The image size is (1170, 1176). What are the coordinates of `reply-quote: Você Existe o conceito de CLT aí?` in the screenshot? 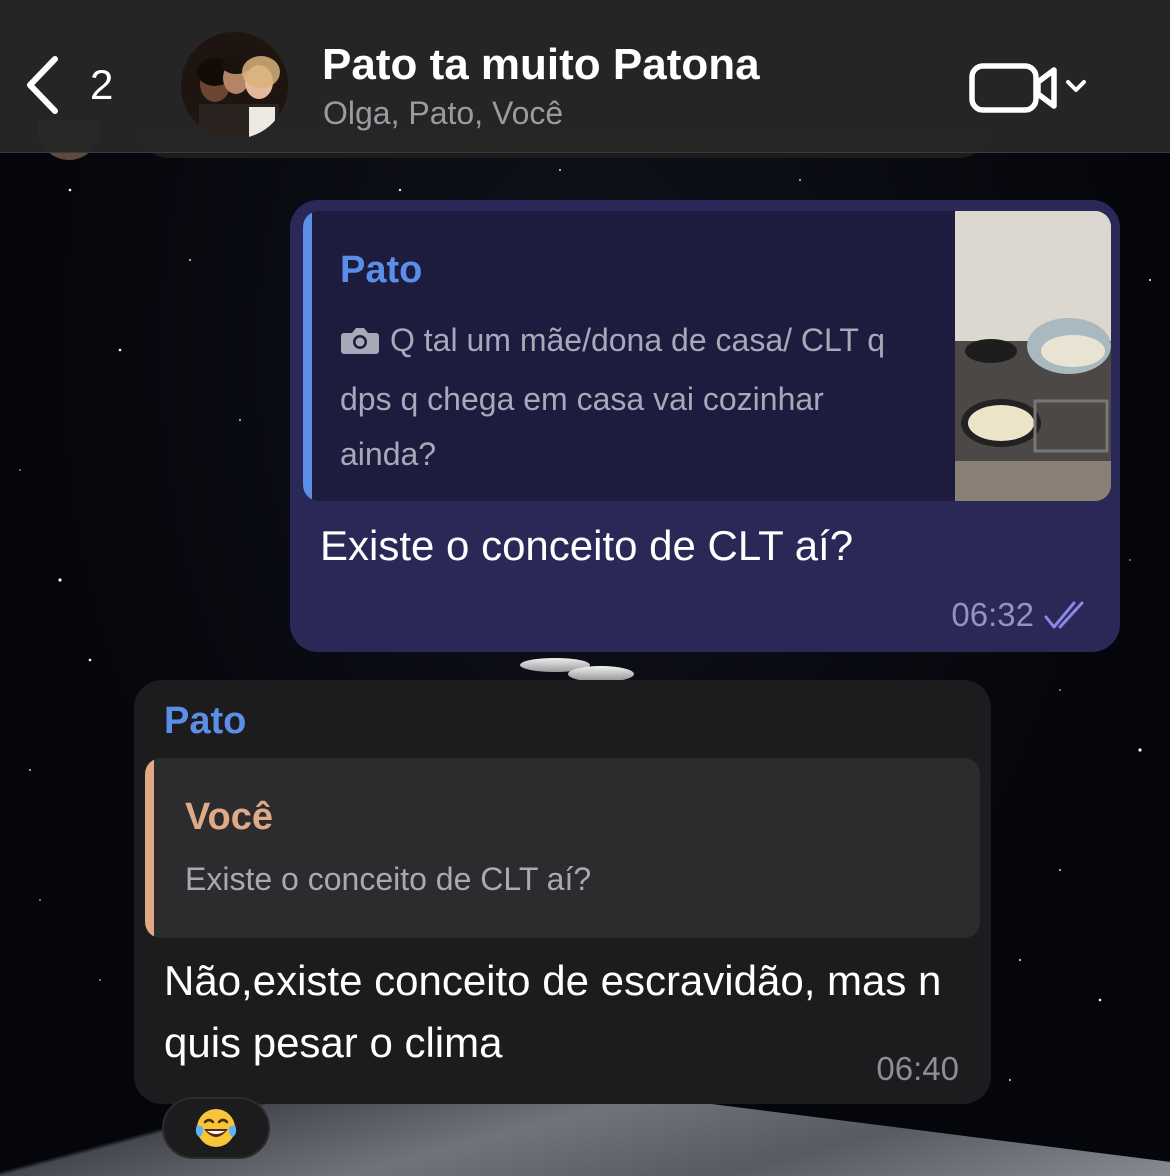 It's located at (562, 848).